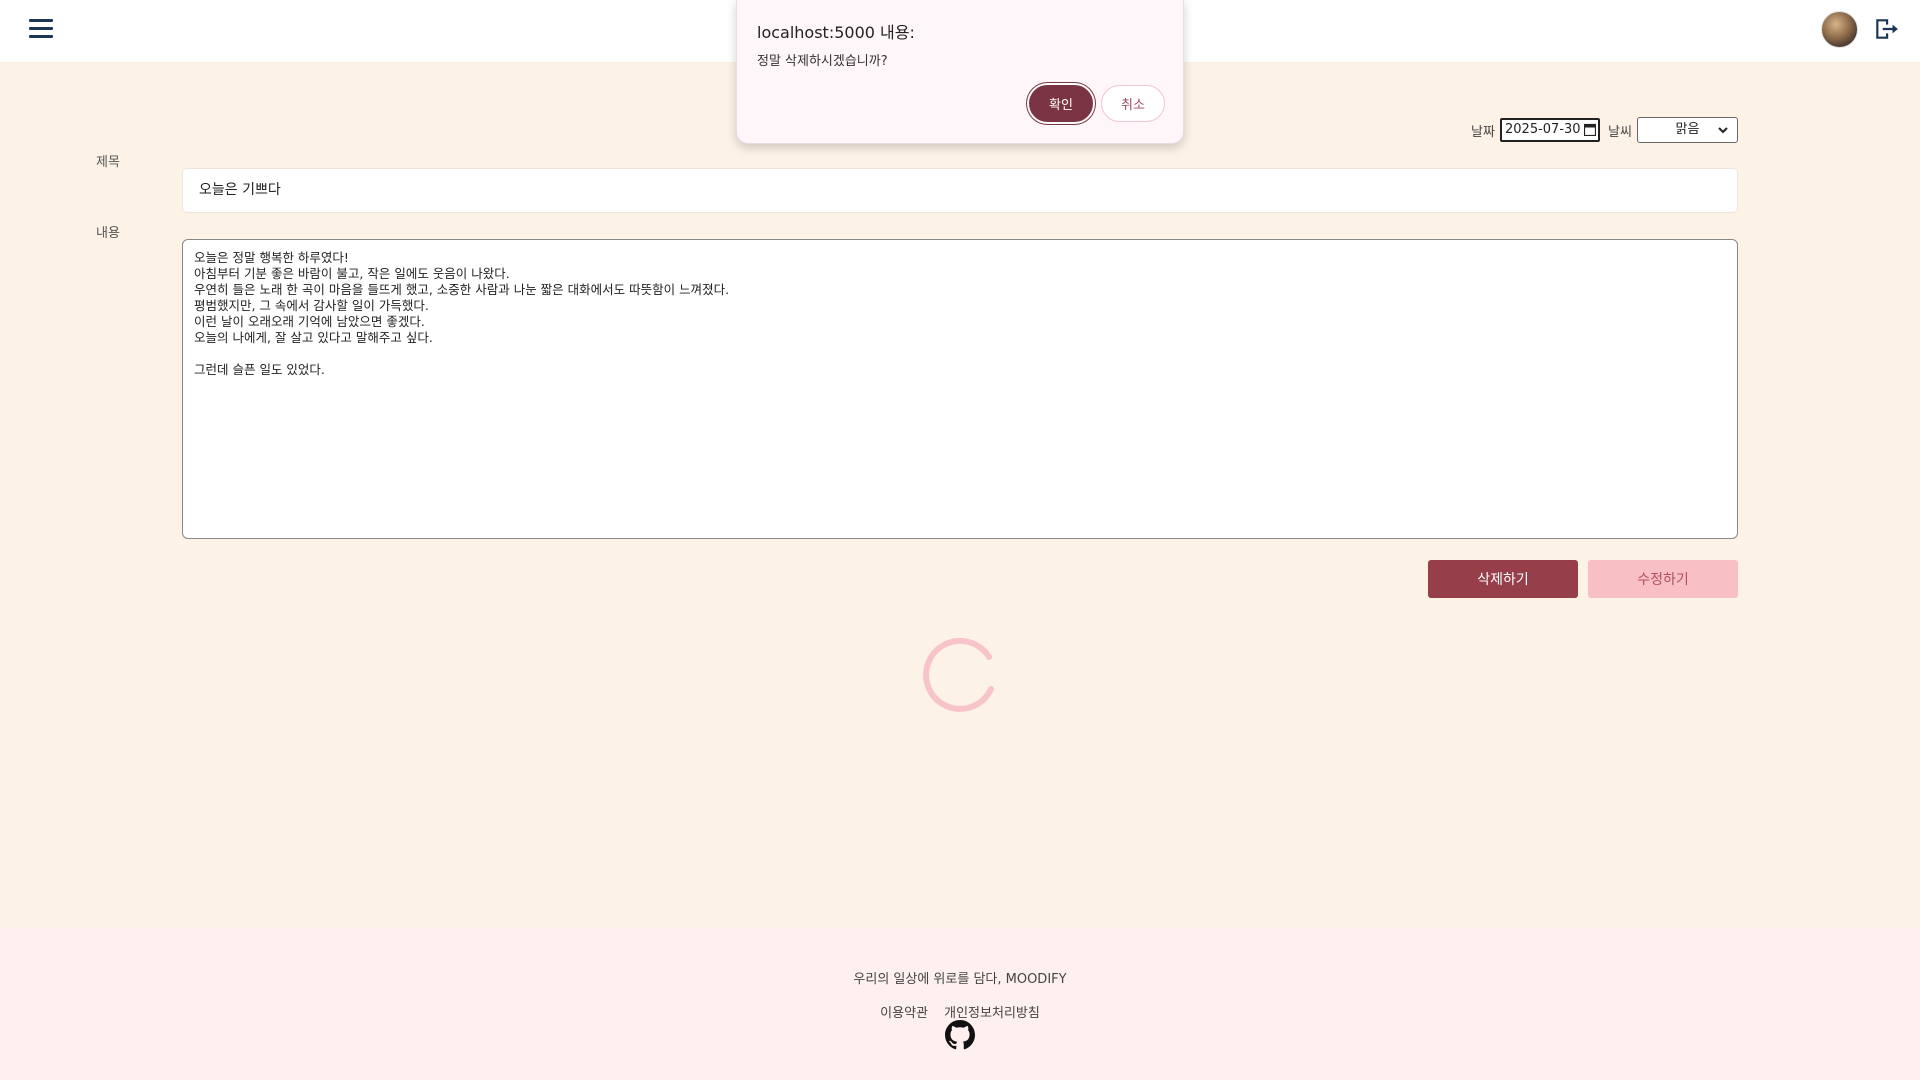 Image resolution: width=1920 pixels, height=1080 pixels. I want to click on user-avatar, so click(1839, 29).